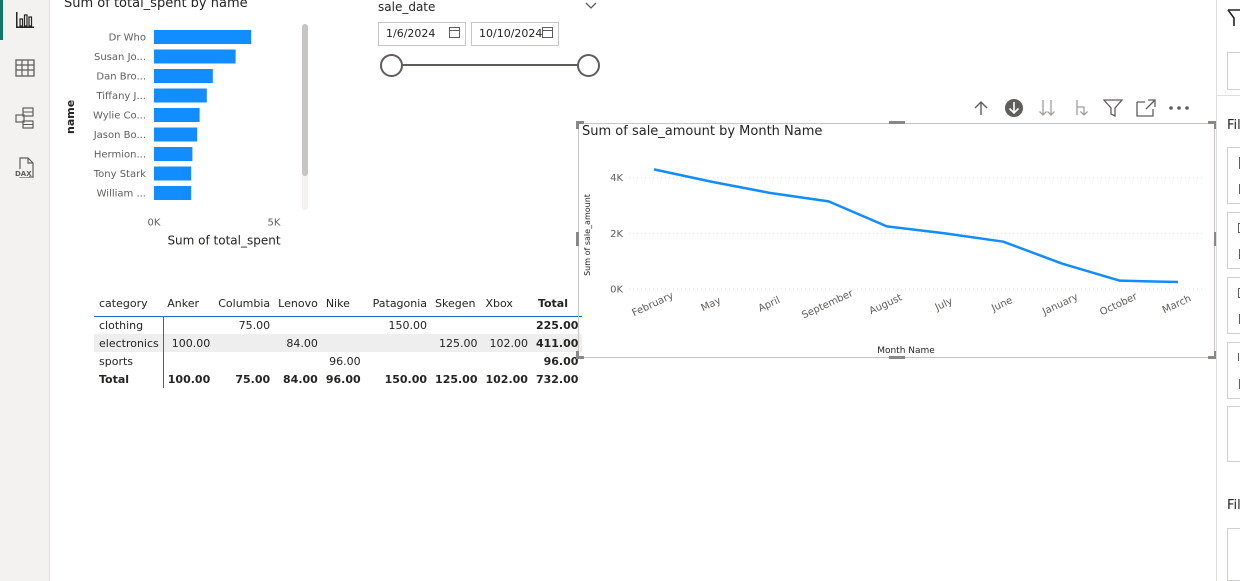 This screenshot has height=581, width=1240. What do you see at coordinates (244, 304) in the screenshot?
I see `matrix-column-header: Columbia` at bounding box center [244, 304].